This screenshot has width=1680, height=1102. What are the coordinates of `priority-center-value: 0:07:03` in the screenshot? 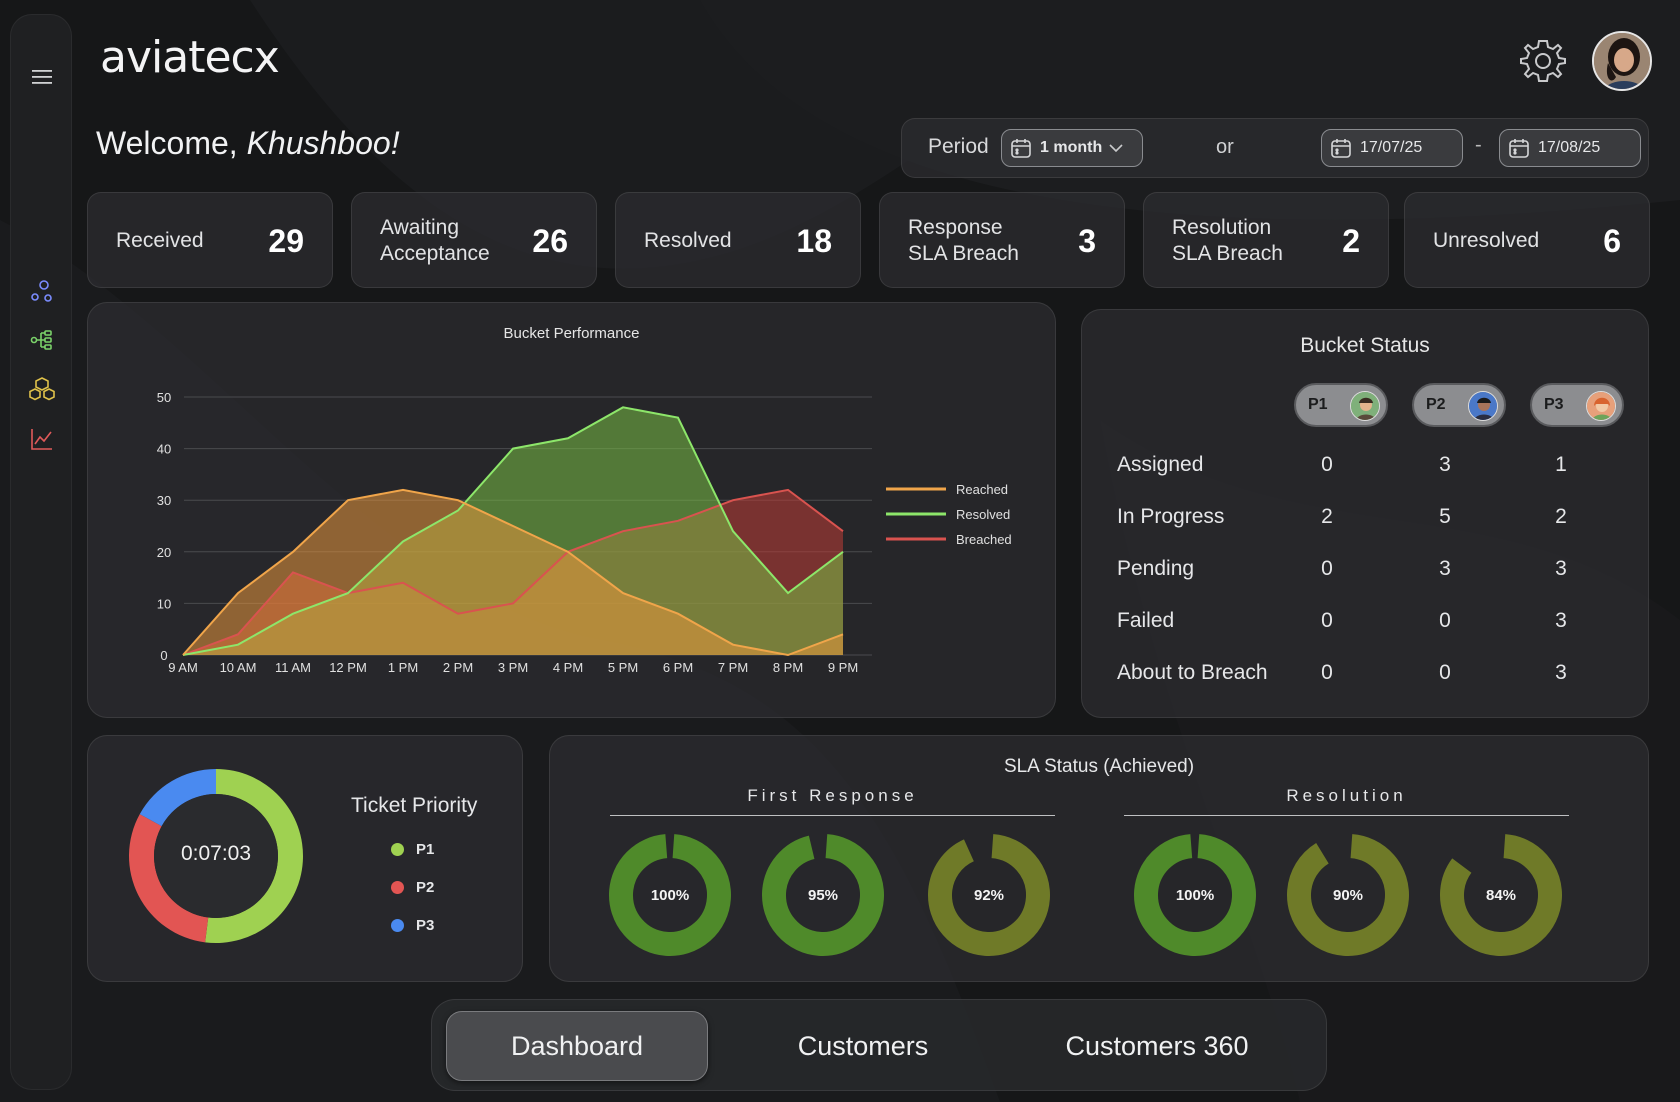 It's located at (216, 853).